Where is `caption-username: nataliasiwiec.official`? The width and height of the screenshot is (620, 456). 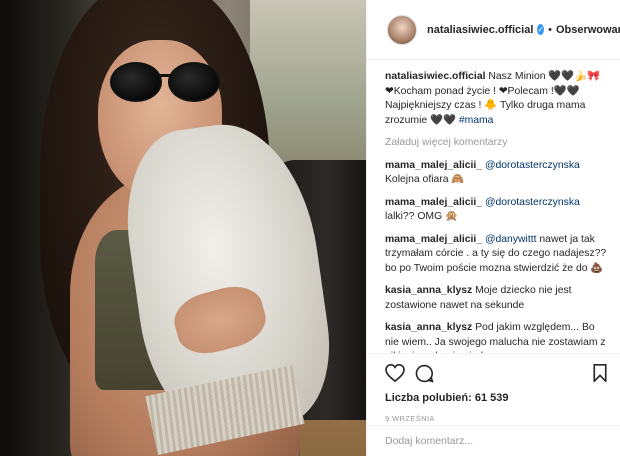
caption-username: nataliasiwiec.official is located at coordinates (435, 76).